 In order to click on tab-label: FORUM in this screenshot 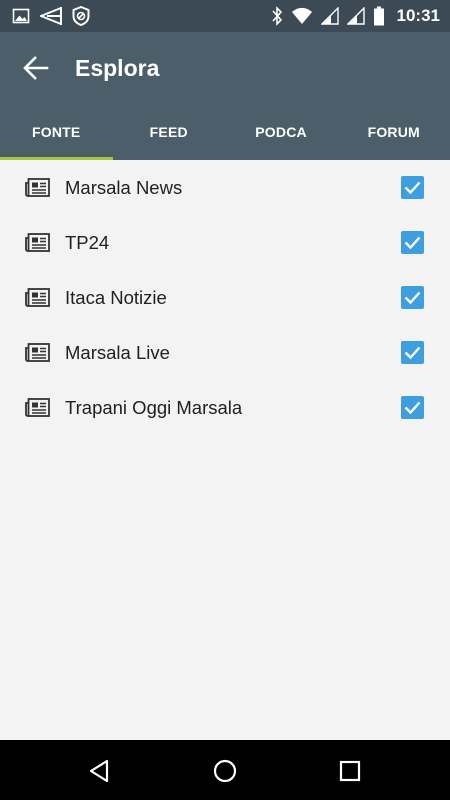, I will do `click(393, 132)`.